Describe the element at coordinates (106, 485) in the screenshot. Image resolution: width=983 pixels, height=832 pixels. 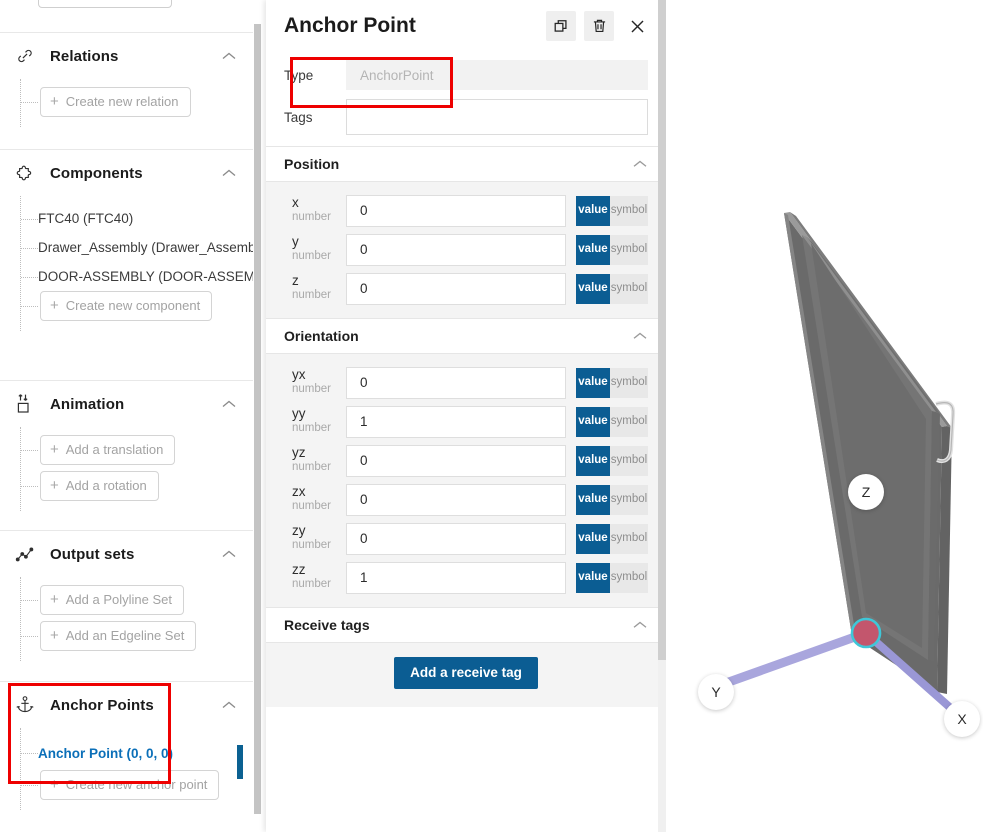
I see `button-label: Add a rotation` at that location.